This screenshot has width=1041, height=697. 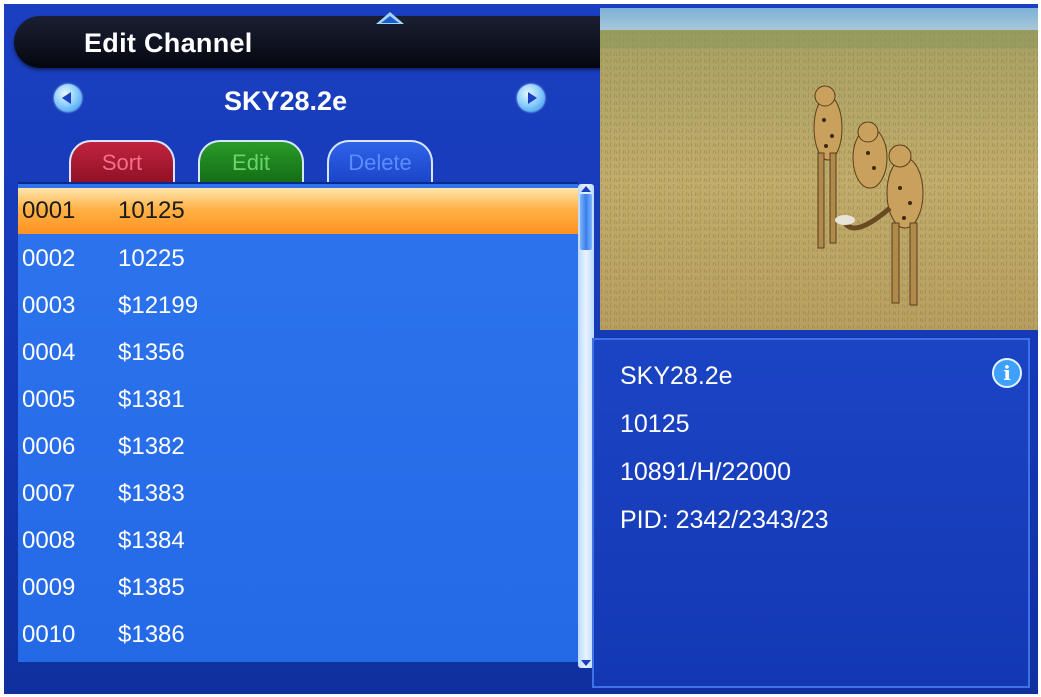 I want to click on channel-row: 0005 $1381, so click(x=298, y=400).